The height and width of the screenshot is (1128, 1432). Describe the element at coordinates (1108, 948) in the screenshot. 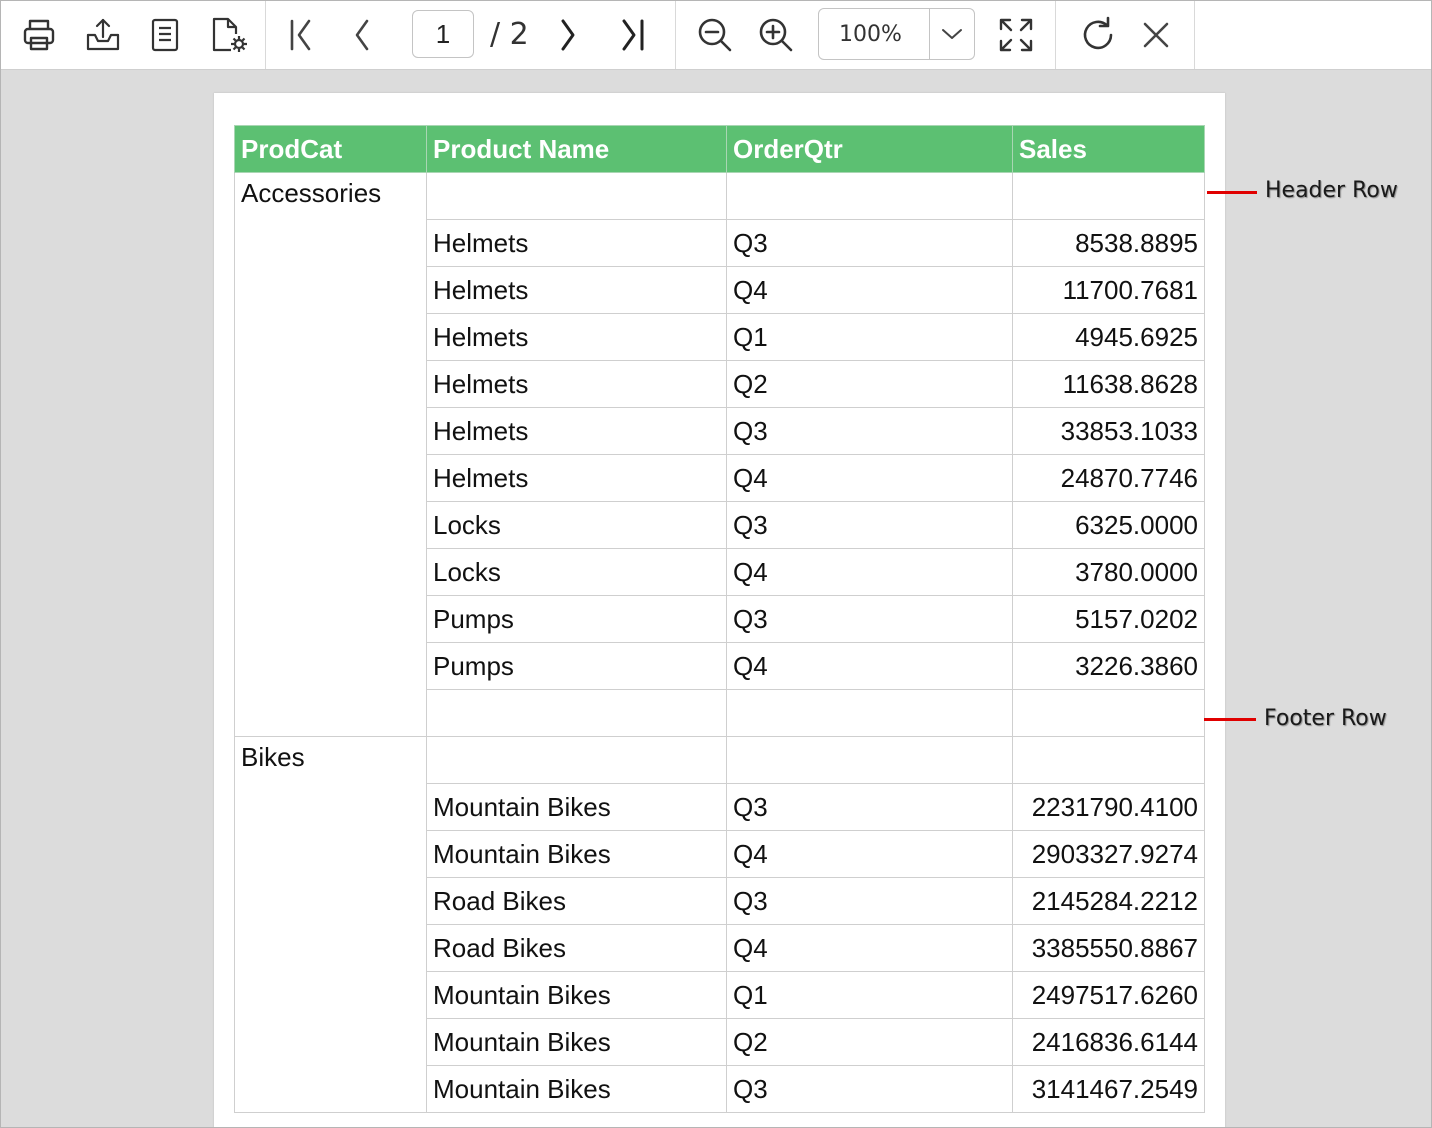

I see `sales-cell: 3385550.8867` at that location.